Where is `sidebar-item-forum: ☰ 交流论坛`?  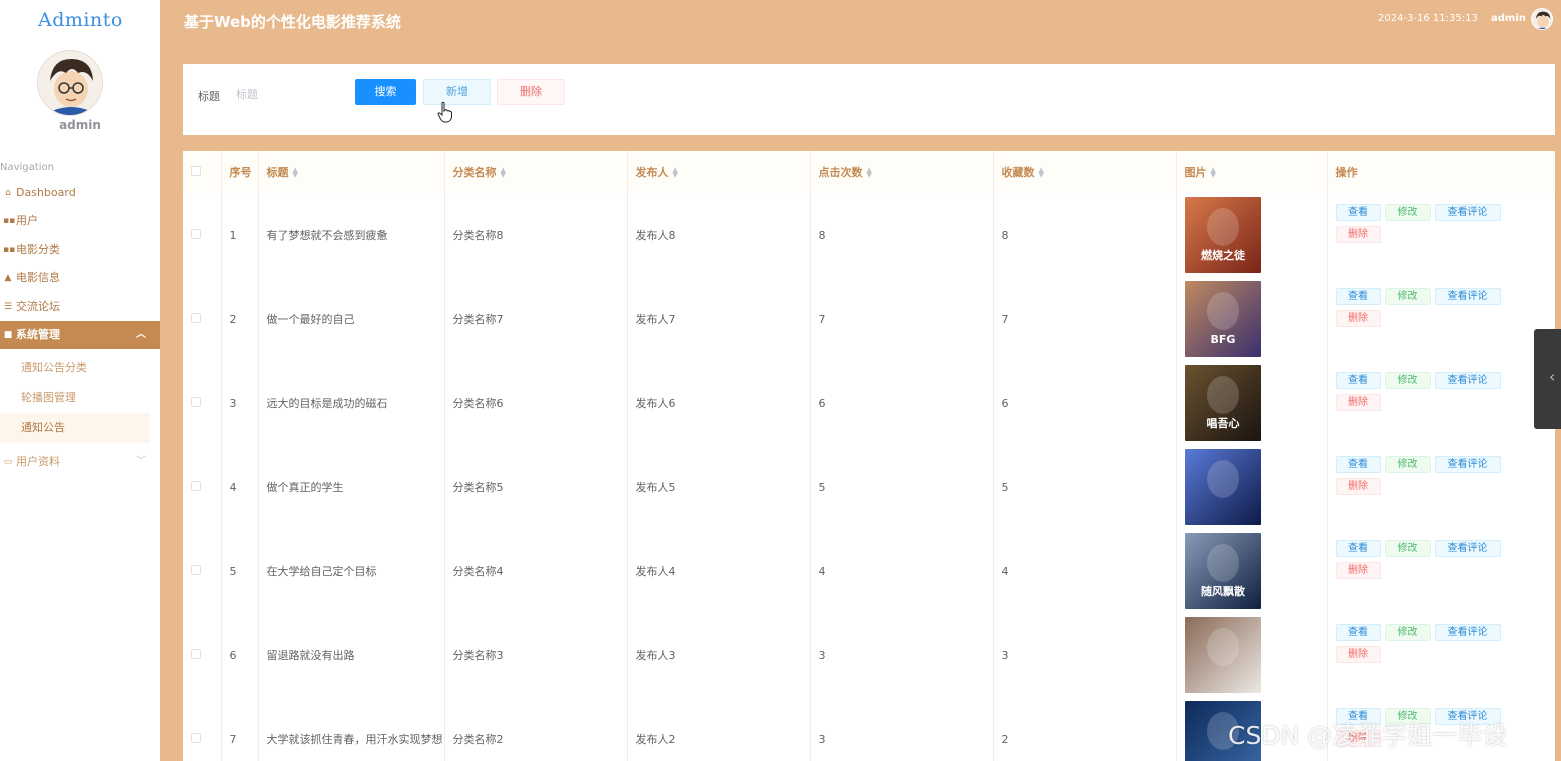
sidebar-item-forum: ☰ 交流论坛 is located at coordinates (80, 307).